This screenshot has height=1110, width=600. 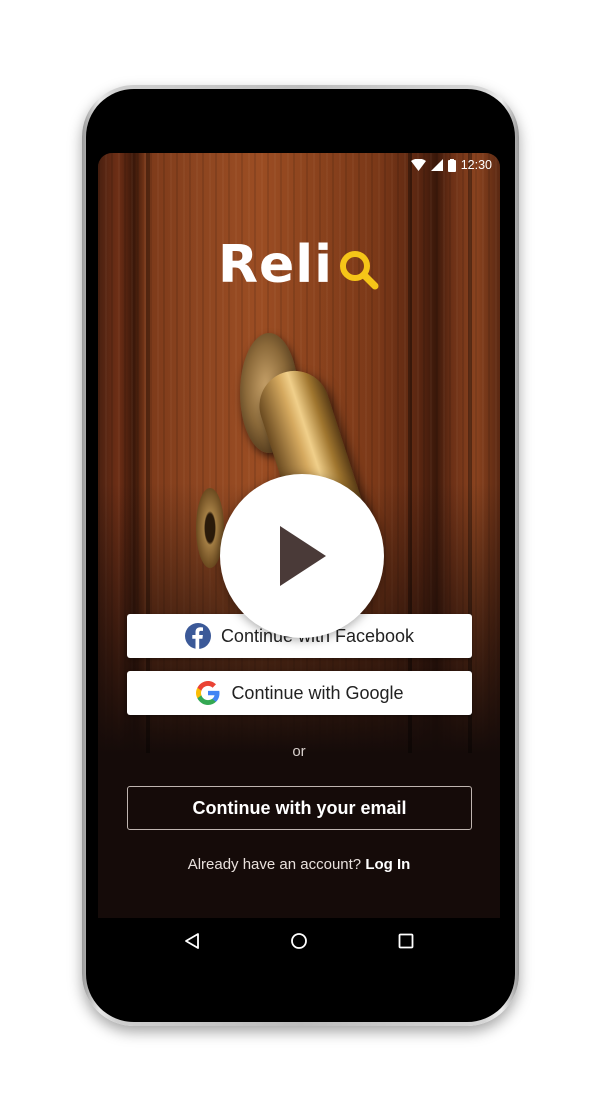 I want to click on video-play-button, so click(x=302, y=556).